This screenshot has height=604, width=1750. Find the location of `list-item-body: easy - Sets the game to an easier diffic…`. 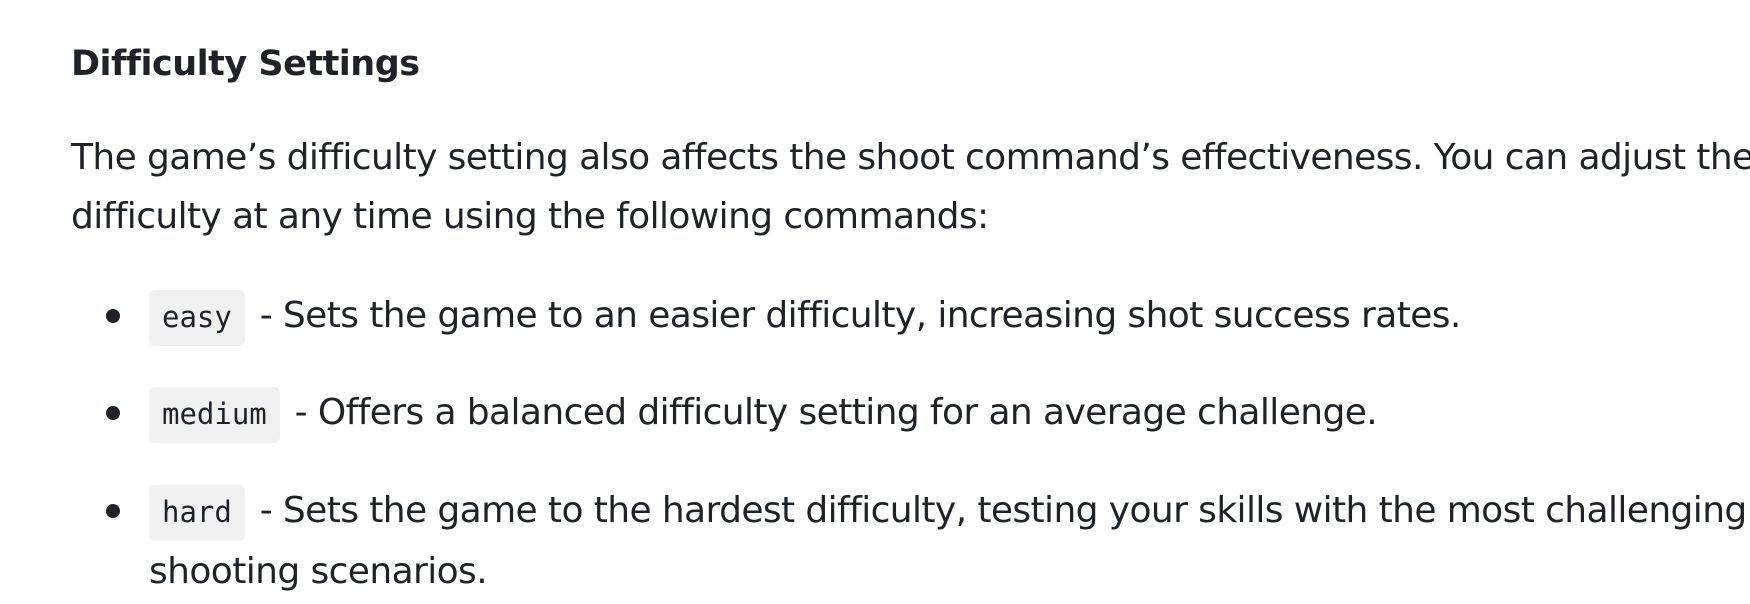

list-item-body: easy - Sets the game to an easier diffic… is located at coordinates (944, 316).